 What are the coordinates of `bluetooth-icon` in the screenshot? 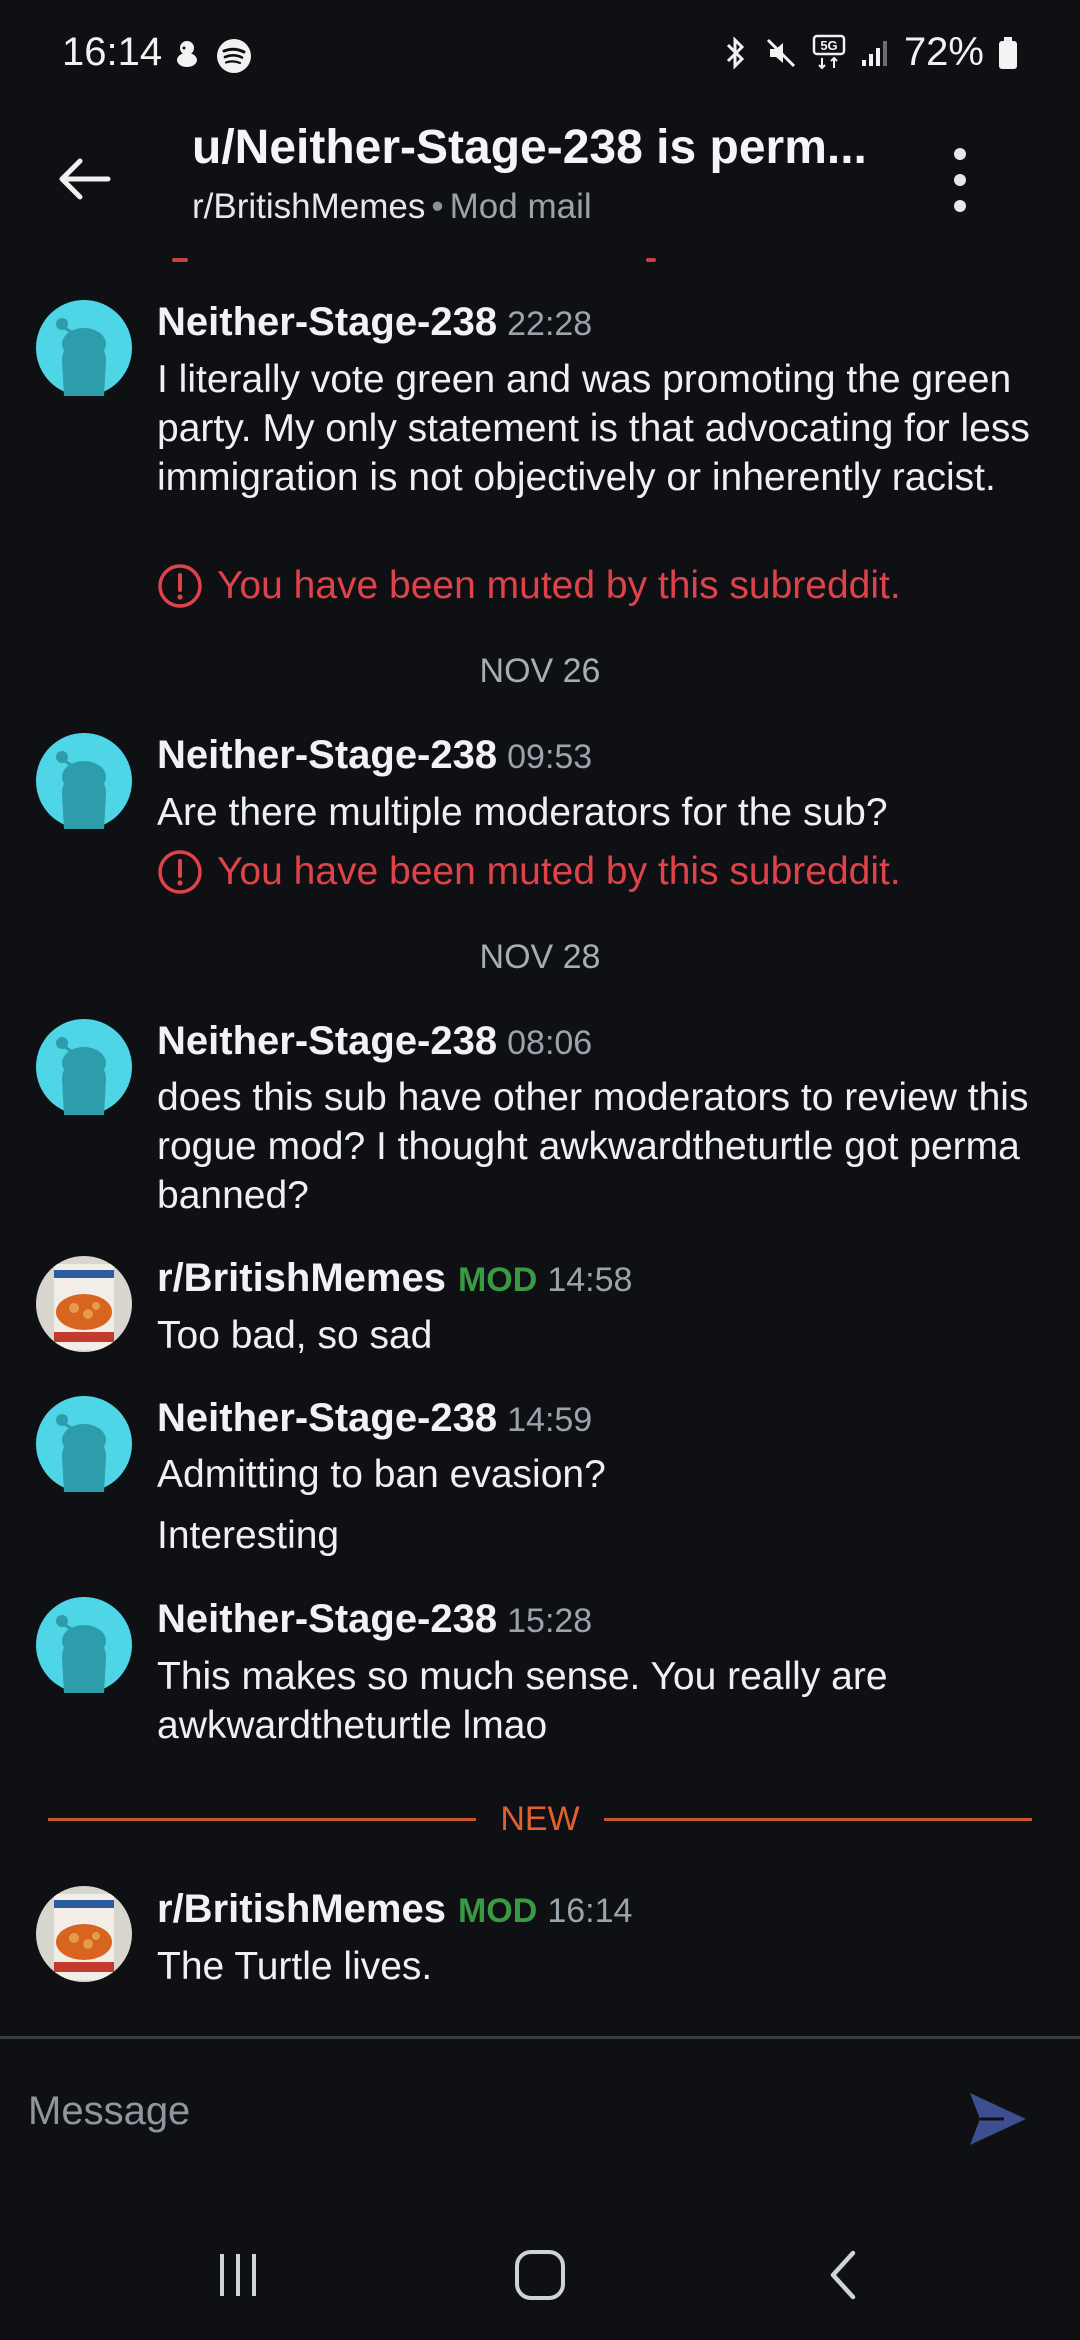 It's located at (736, 53).